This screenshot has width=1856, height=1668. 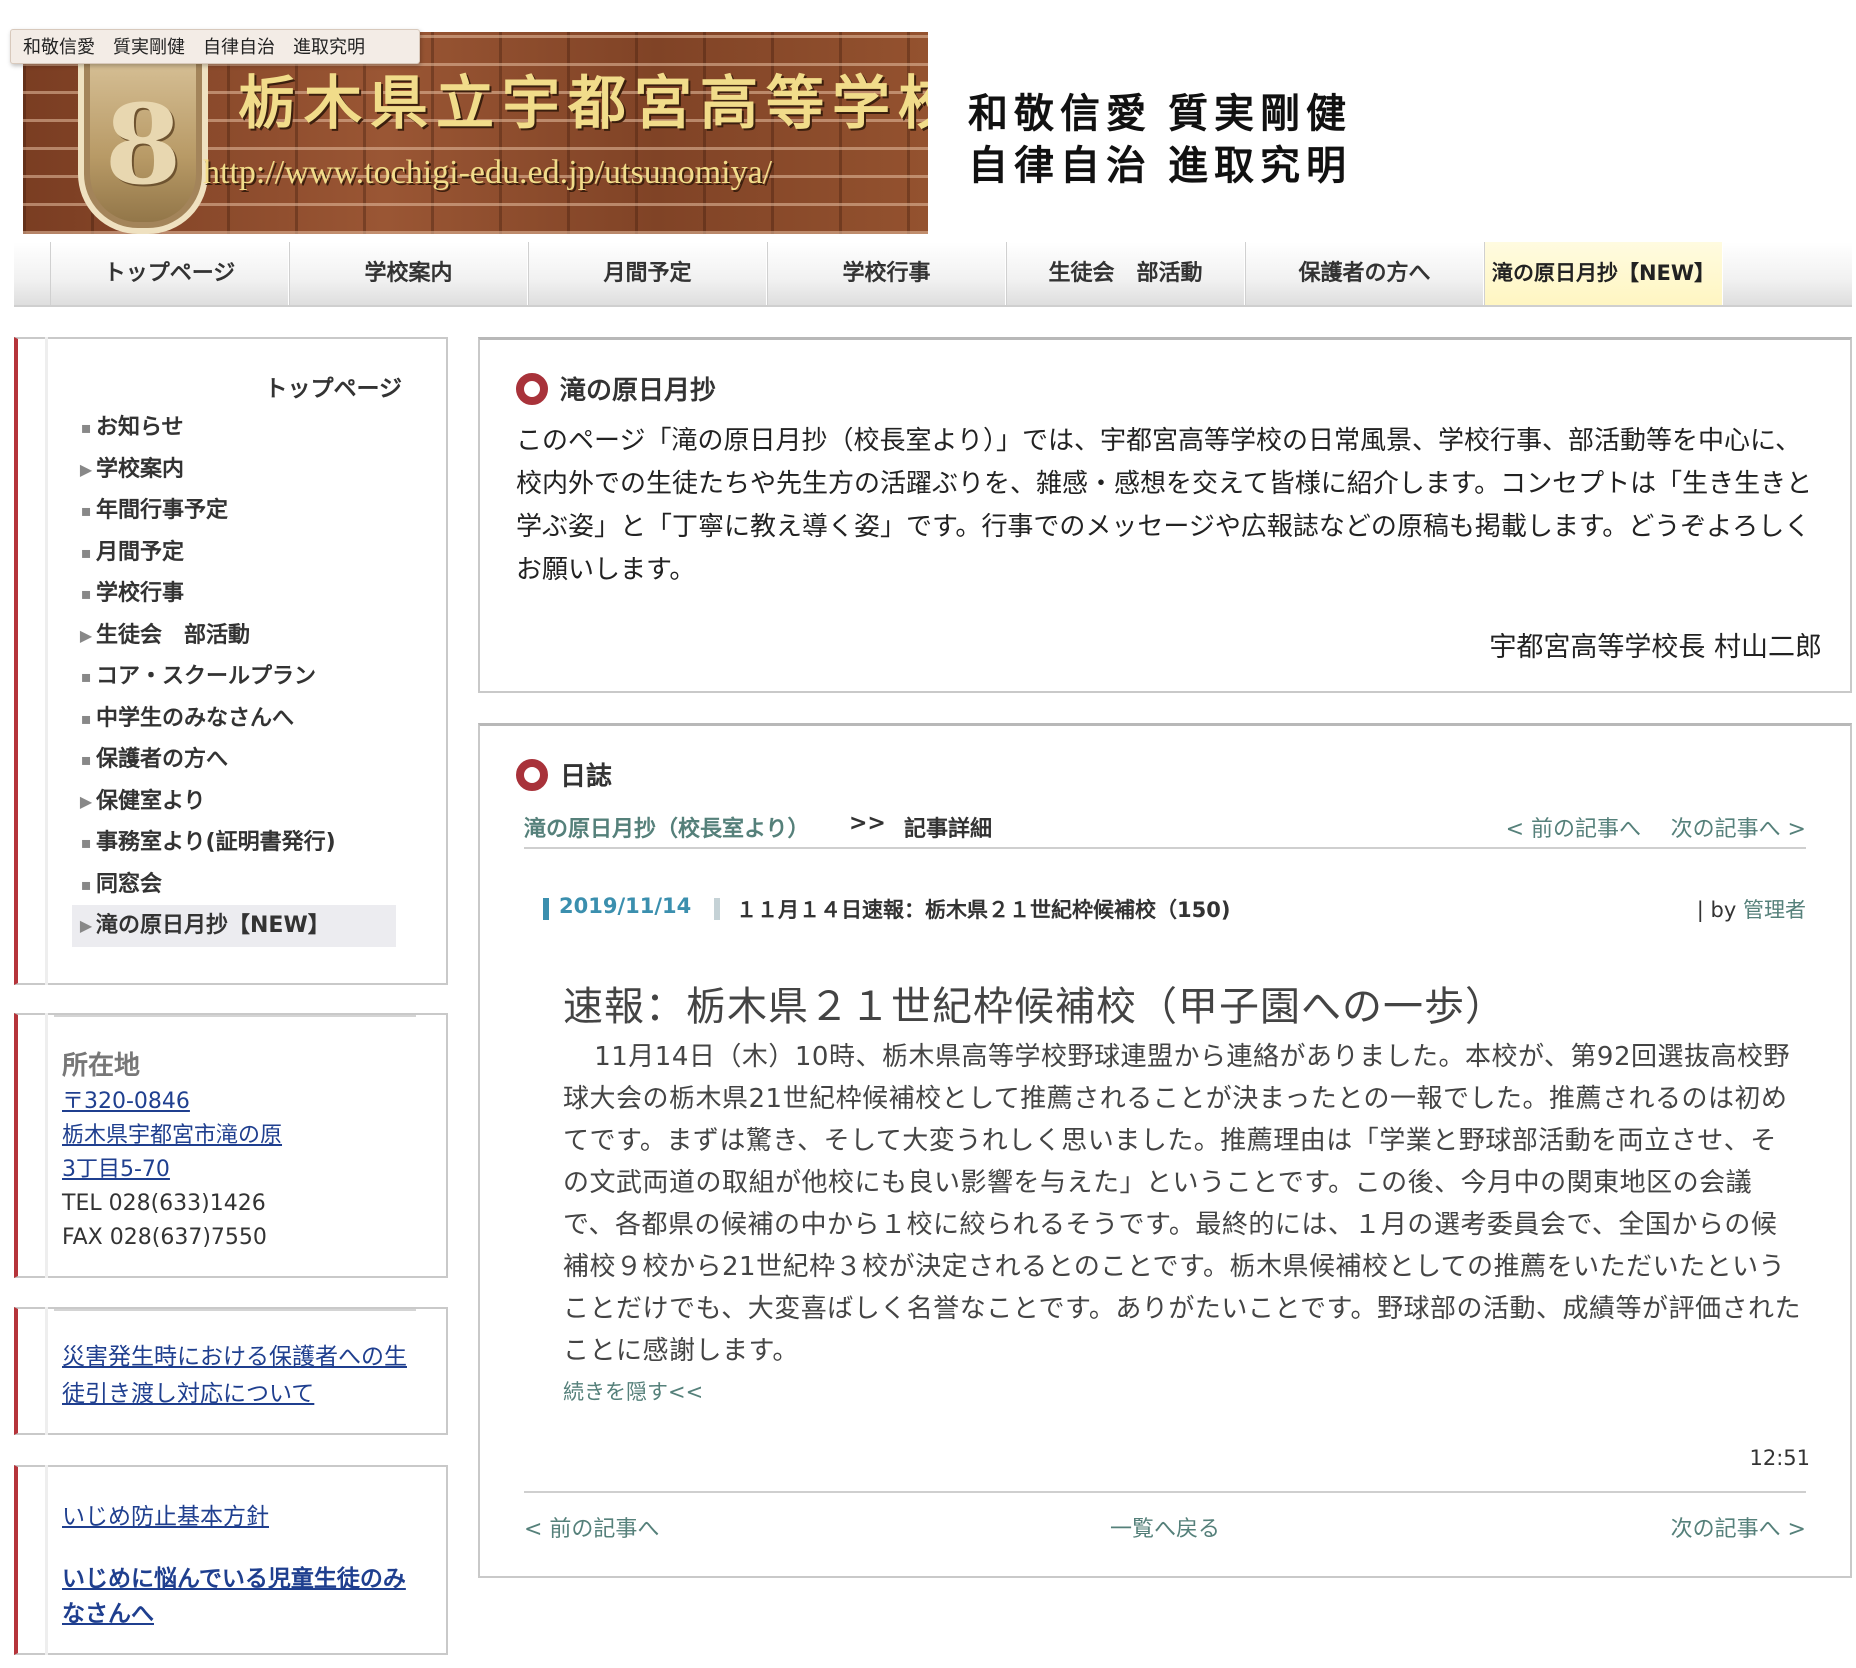 What do you see at coordinates (1125, 273) in the screenshot?
I see `nav-item-student-council: 生徒会 部活動` at bounding box center [1125, 273].